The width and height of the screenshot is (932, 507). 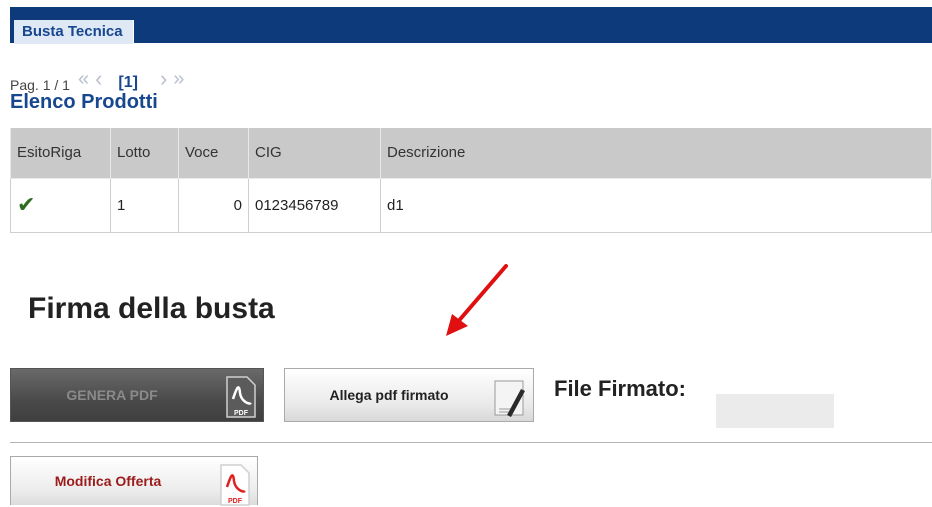 What do you see at coordinates (775, 411) in the screenshot?
I see `file-firmato-field` at bounding box center [775, 411].